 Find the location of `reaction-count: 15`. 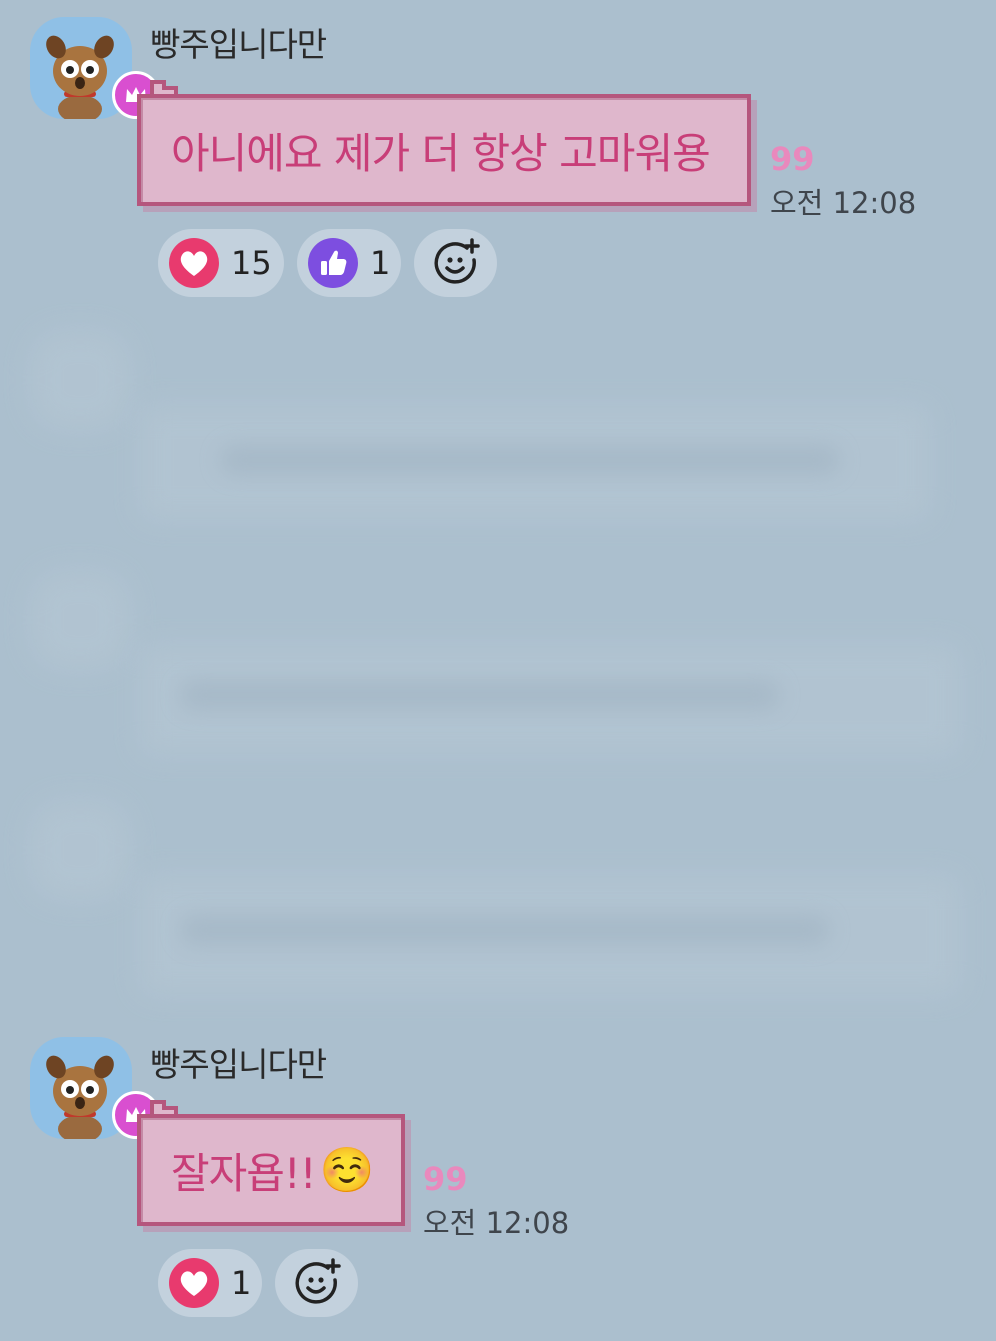

reaction-count: 15 is located at coordinates (251, 263).